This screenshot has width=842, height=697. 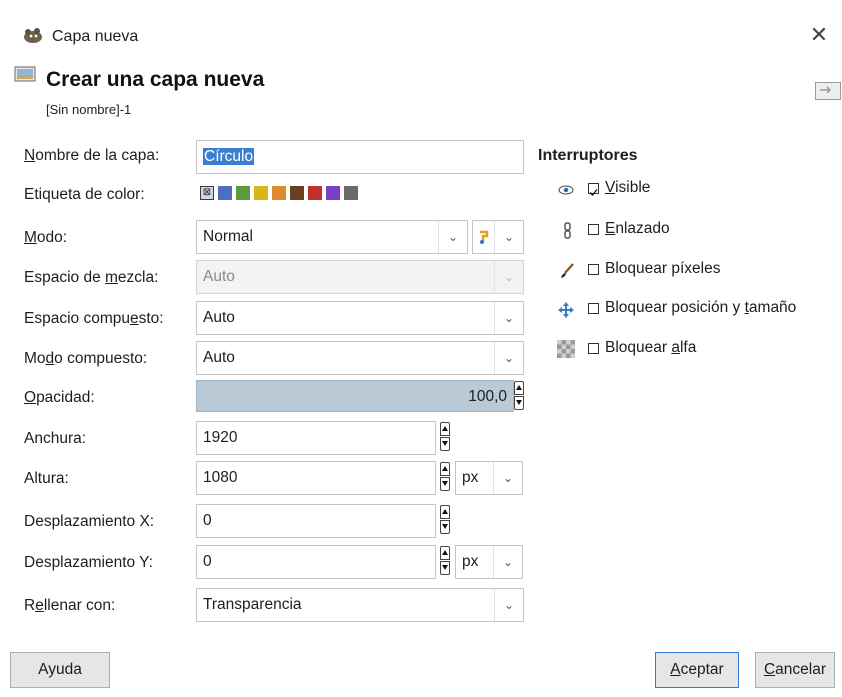 What do you see at coordinates (88, 562) in the screenshot?
I see `offset-y-label: Desplazamiento Y:` at bounding box center [88, 562].